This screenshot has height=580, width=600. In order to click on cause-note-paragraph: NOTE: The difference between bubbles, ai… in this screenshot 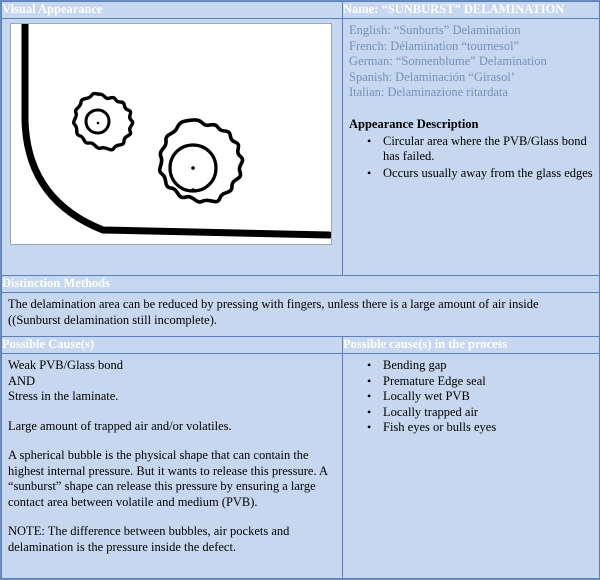, I will do `click(149, 539)`.